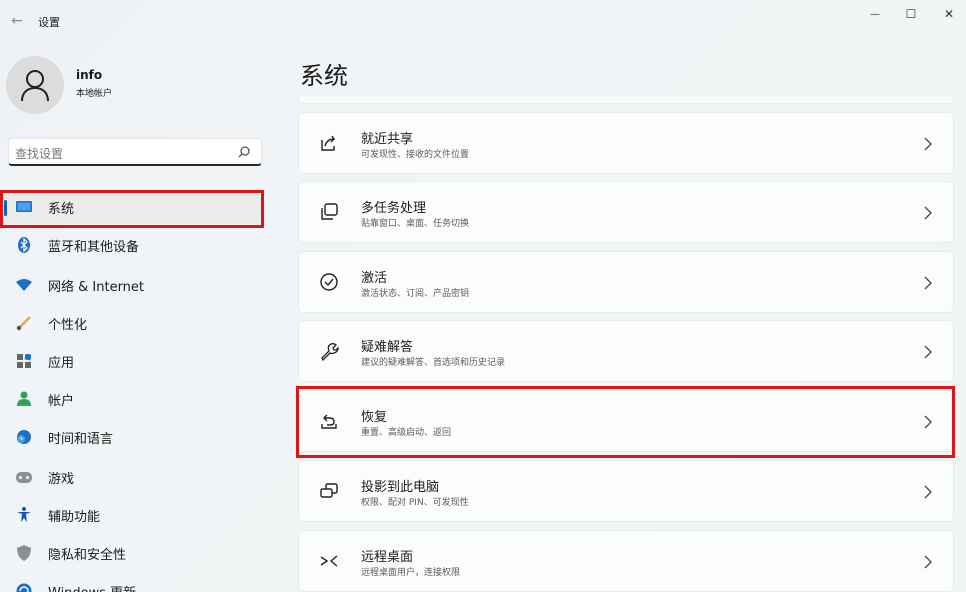  What do you see at coordinates (400, 487) in the screenshot?
I see `card-title: 投影到此电脑` at bounding box center [400, 487].